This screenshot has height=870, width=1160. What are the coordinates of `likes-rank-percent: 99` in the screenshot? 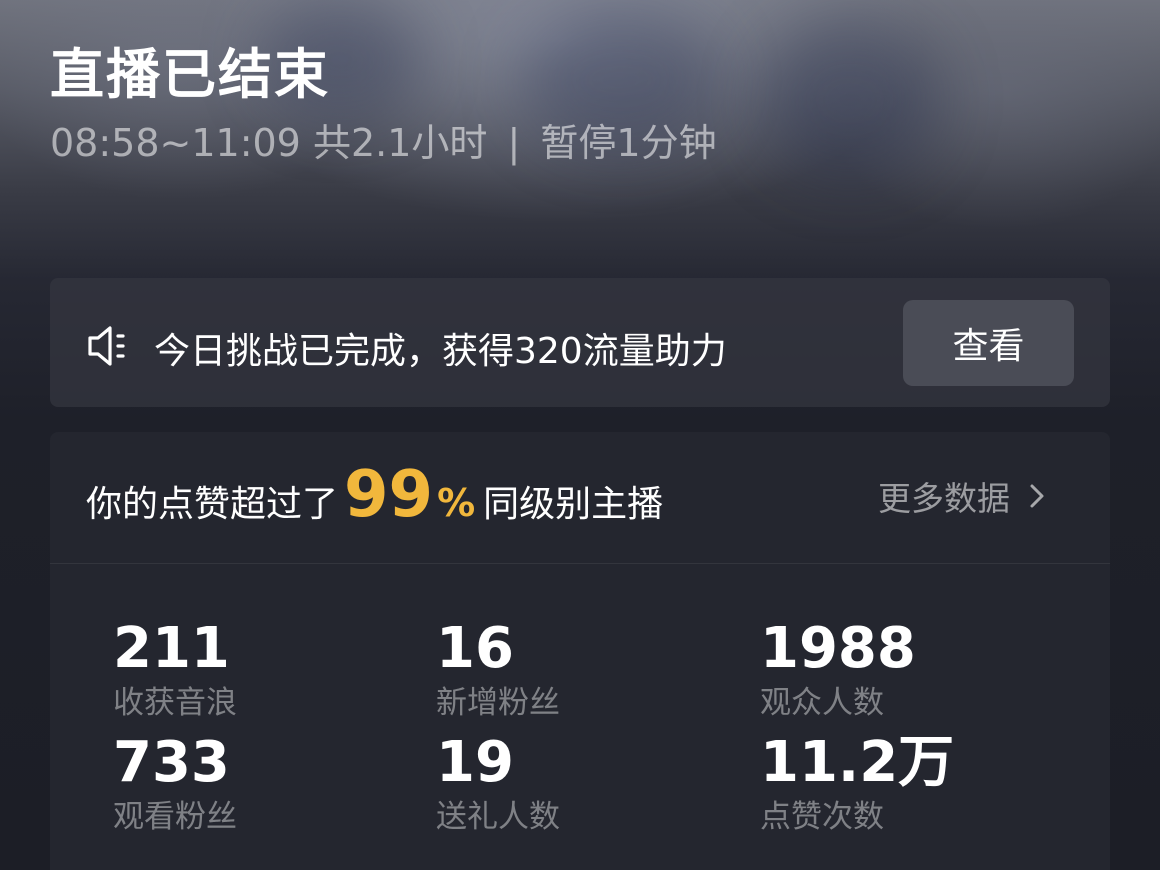 It's located at (389, 495).